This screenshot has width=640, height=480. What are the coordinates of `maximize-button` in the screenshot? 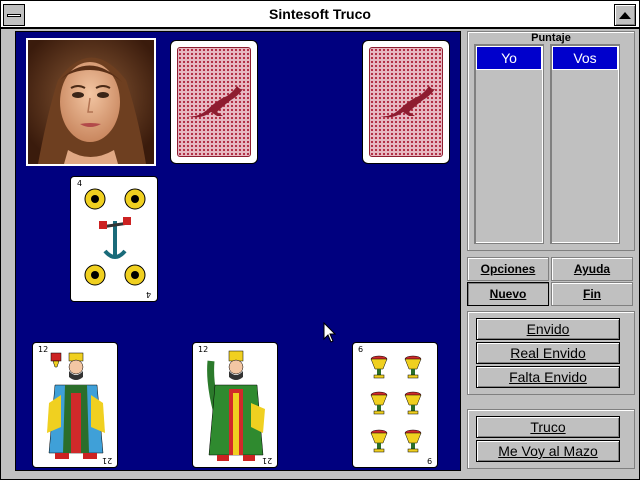 It's located at (625, 15).